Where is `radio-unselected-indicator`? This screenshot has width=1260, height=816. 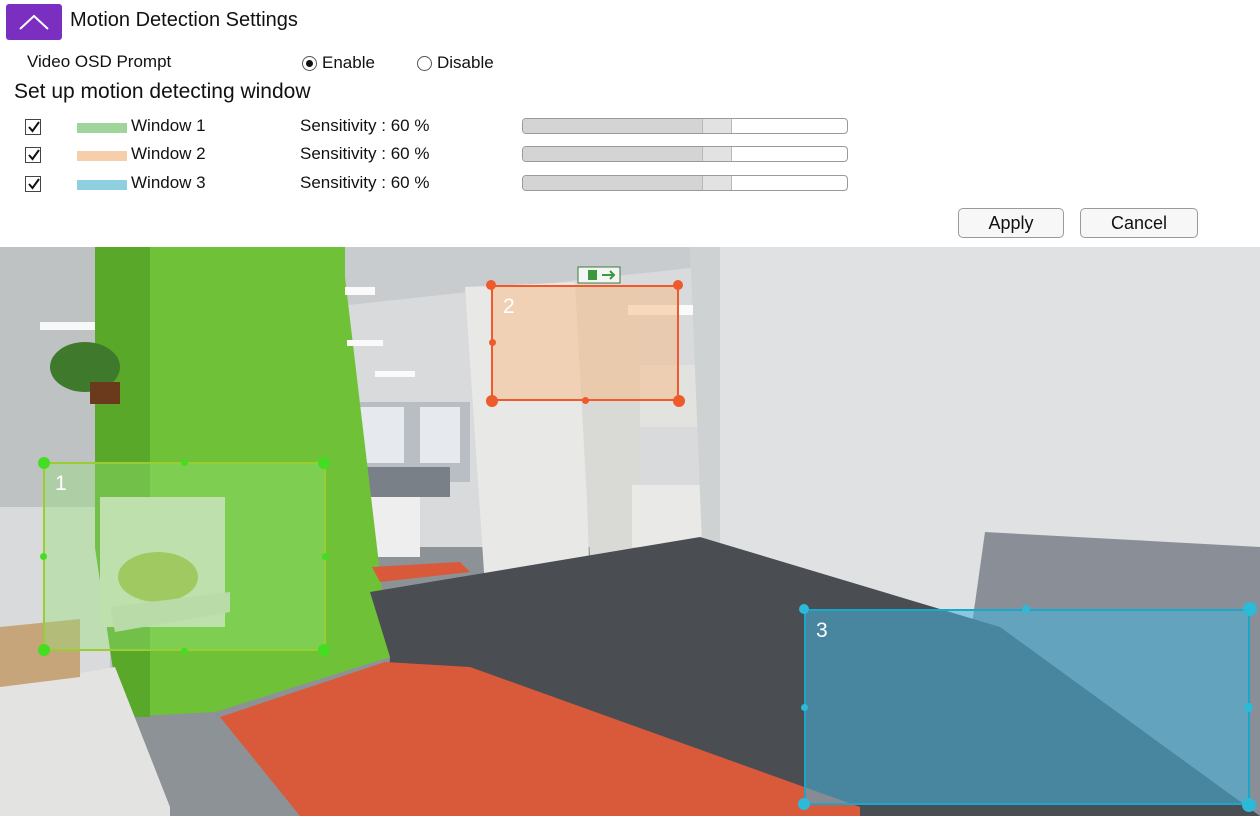 radio-unselected-indicator is located at coordinates (424, 63).